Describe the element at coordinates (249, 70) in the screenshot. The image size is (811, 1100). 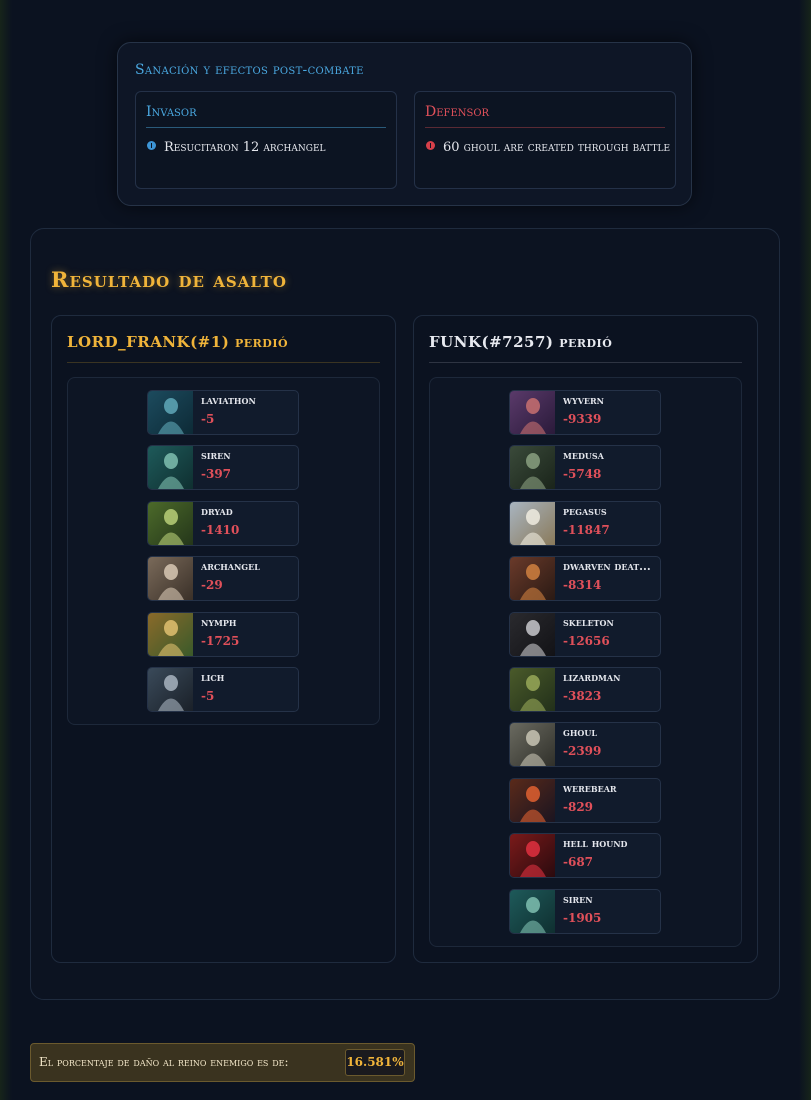
I see `healing-title: Sanación y efectos post-combate` at that location.